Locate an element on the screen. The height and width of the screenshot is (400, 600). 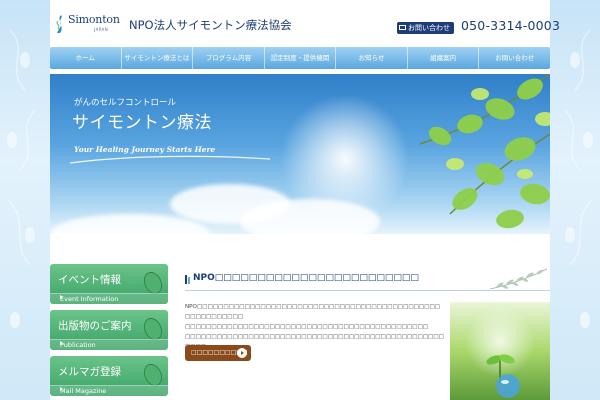
nav-item-contact: お問い合わせ is located at coordinates (514, 58).